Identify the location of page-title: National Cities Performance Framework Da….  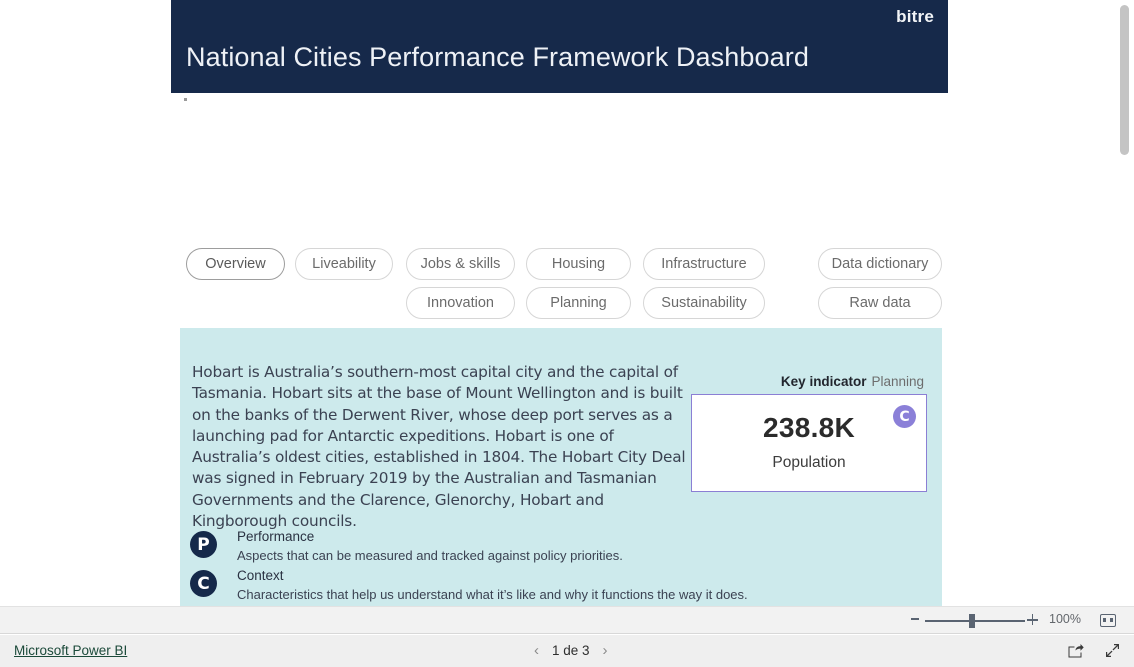
(497, 57).